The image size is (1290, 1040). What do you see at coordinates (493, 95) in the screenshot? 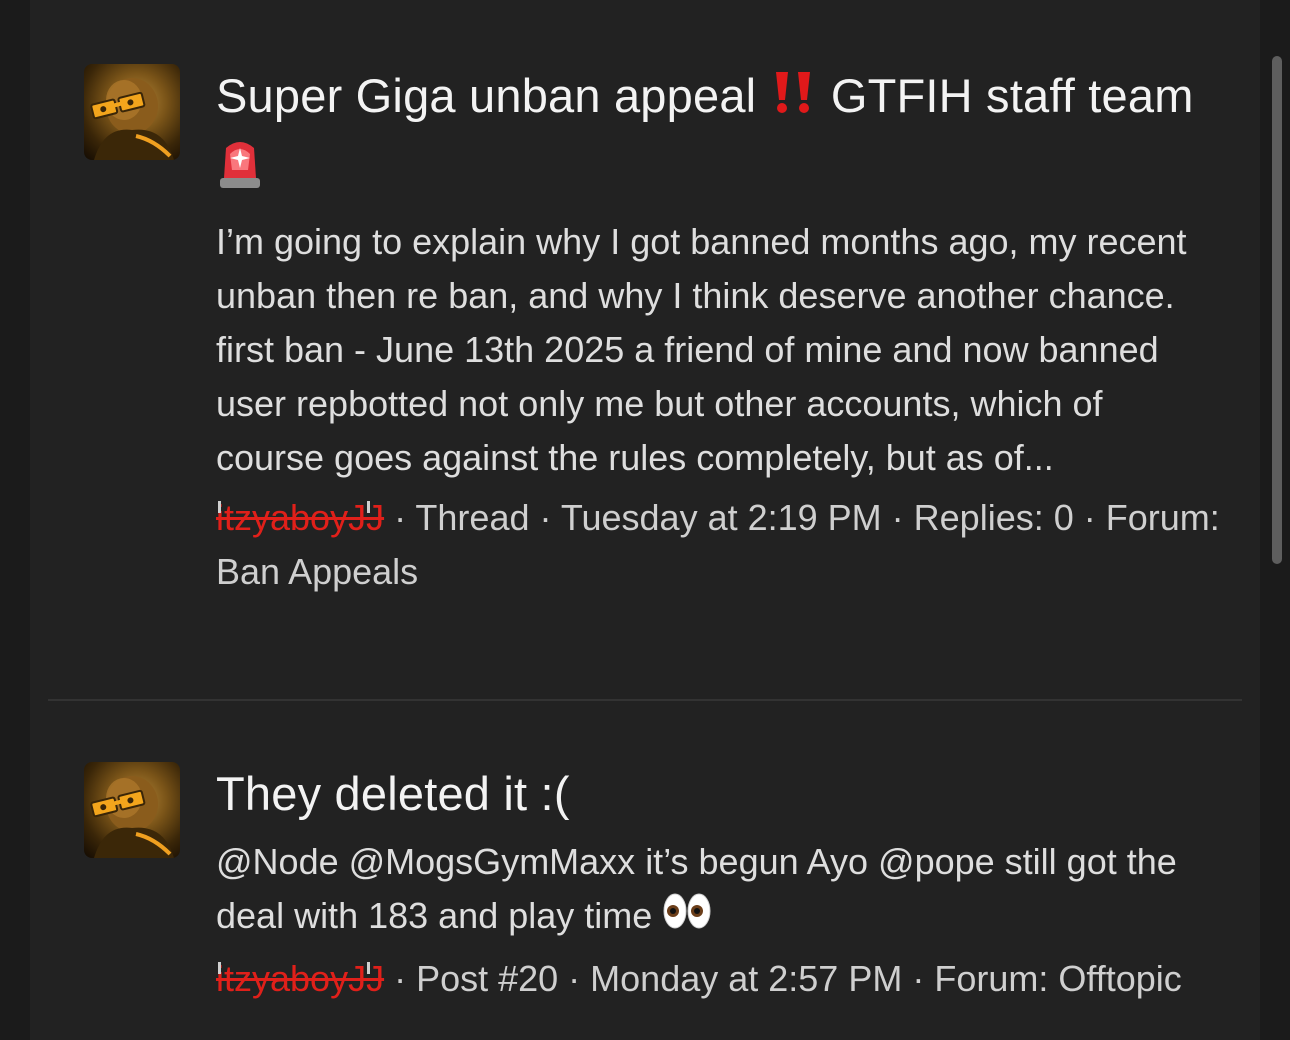
I see `title-text: Super Giga unban appeal` at bounding box center [493, 95].